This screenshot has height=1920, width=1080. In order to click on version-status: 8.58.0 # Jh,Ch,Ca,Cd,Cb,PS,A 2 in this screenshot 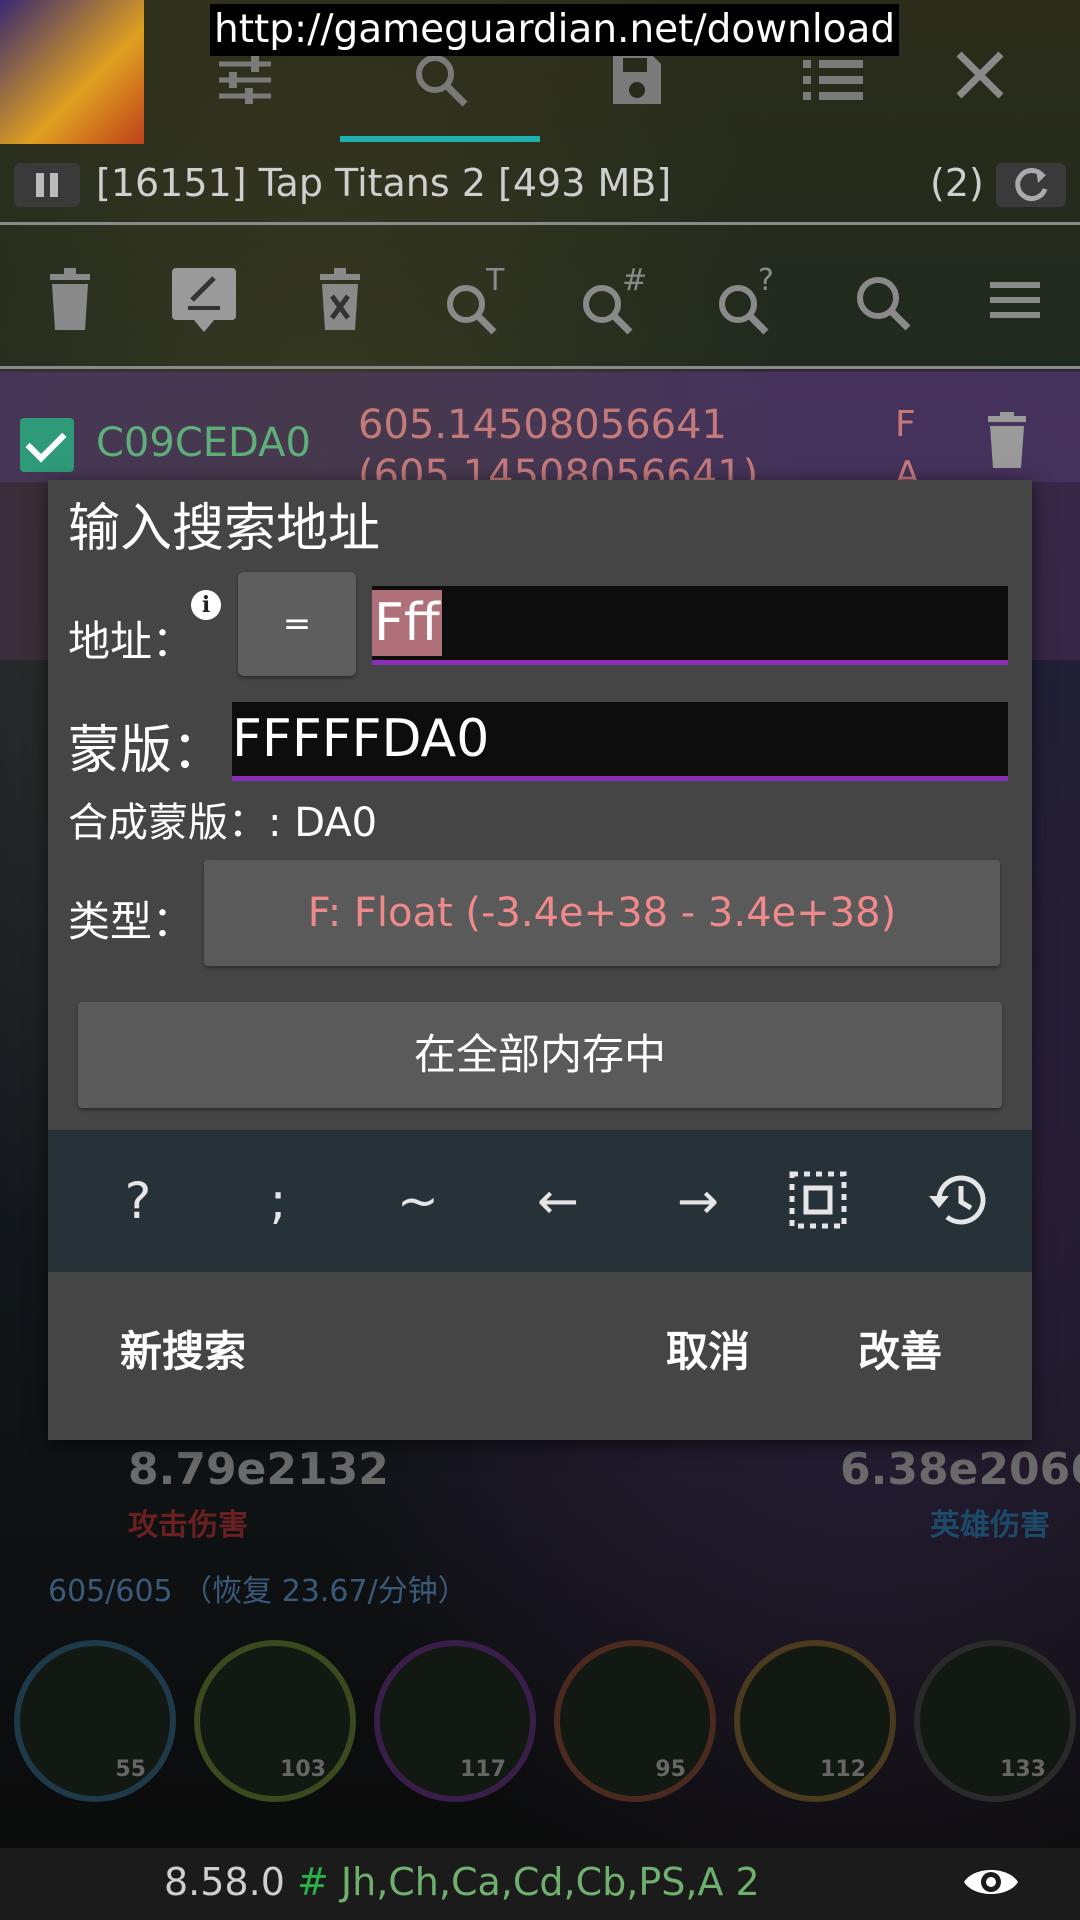, I will do `click(462, 1882)`.